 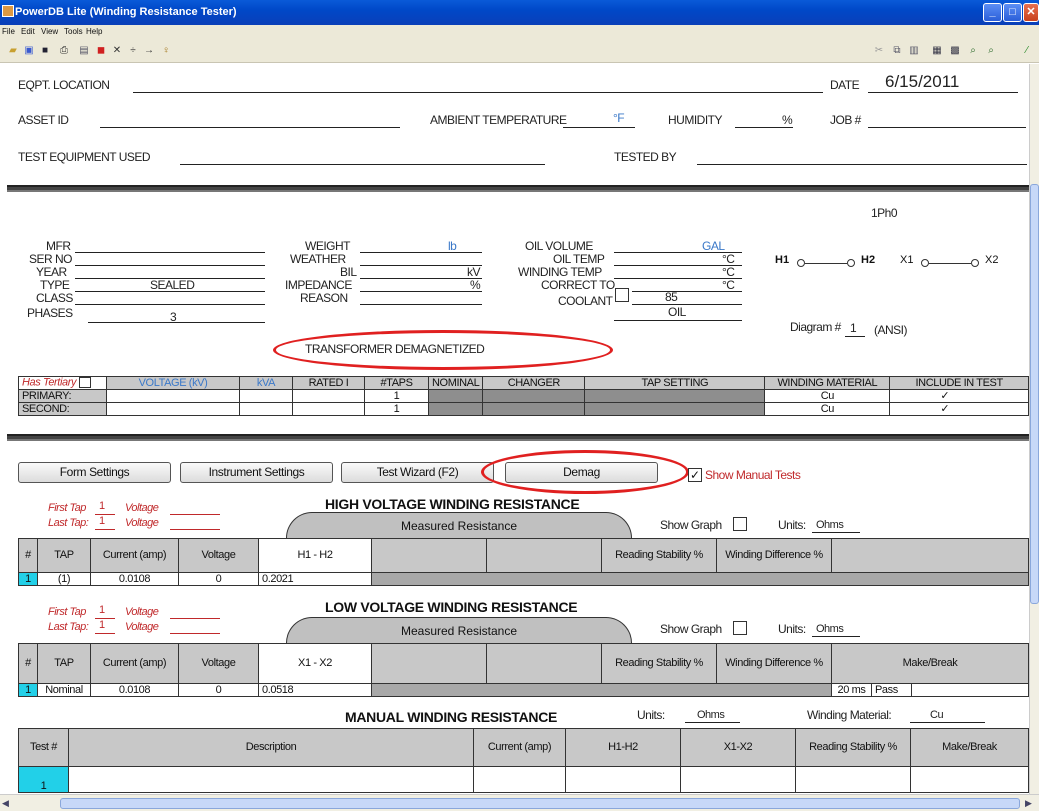 What do you see at coordinates (973, 50) in the screenshot?
I see `find-icon: ⌕` at bounding box center [973, 50].